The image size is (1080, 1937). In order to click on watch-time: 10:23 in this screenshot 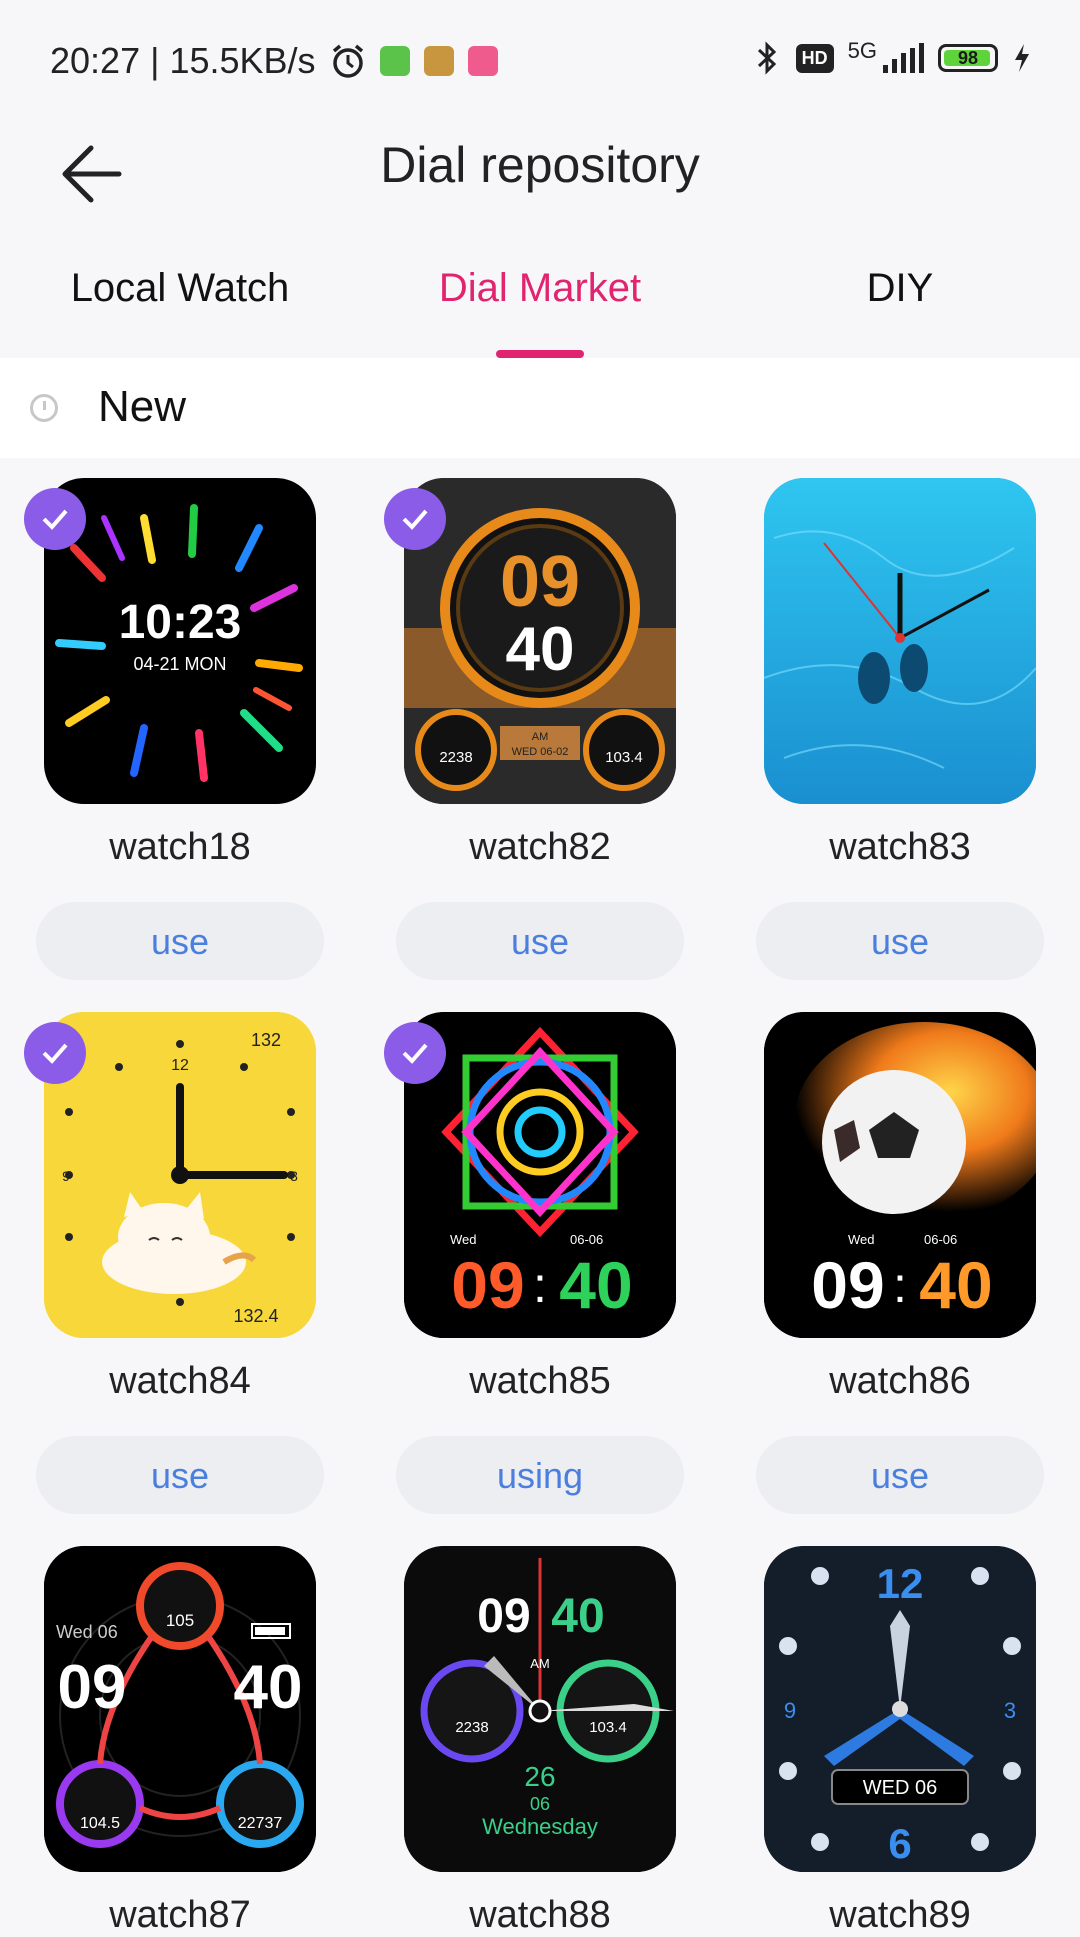, I will do `click(180, 622)`.